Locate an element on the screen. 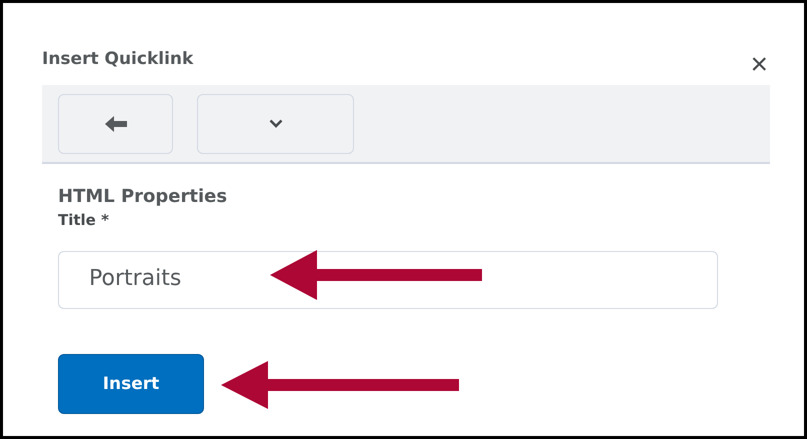  insert-button: Insert is located at coordinates (131, 384).